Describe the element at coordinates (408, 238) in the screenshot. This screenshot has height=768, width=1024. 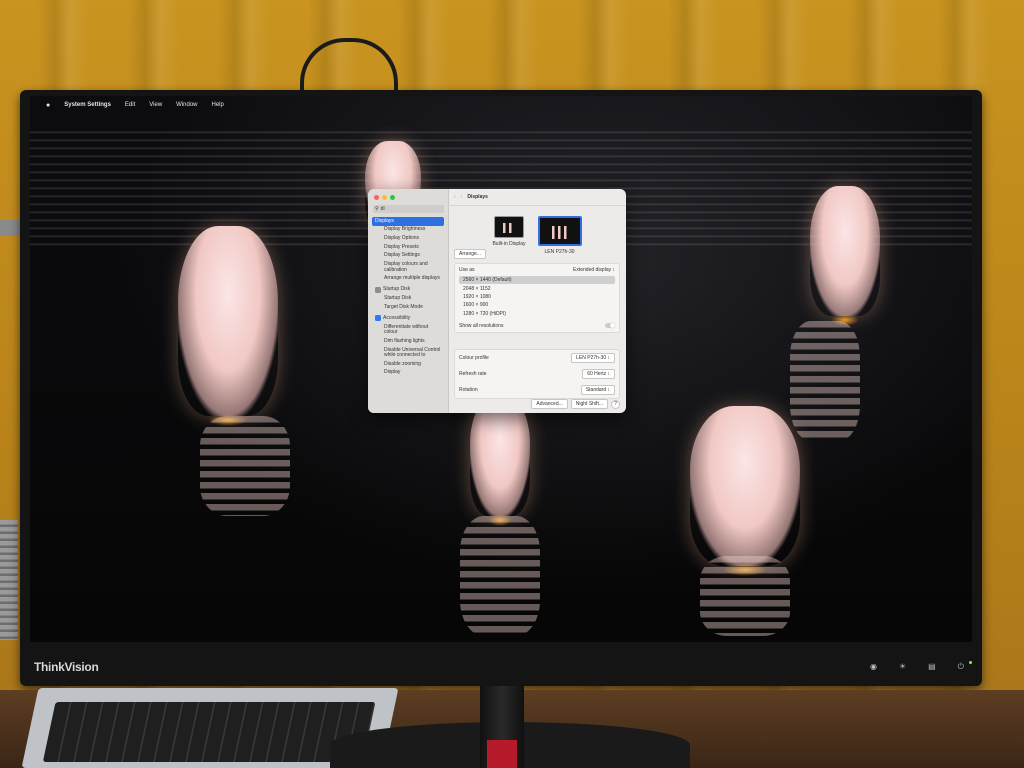
I see `sidebar-item-display-options: Display Options` at that location.